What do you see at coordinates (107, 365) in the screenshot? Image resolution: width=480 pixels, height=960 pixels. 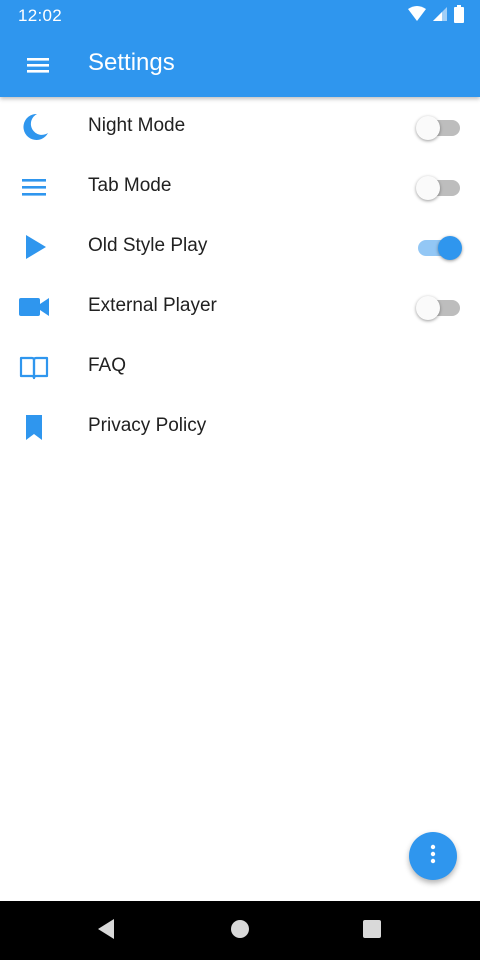 I see `setting-label: FAQ` at bounding box center [107, 365].